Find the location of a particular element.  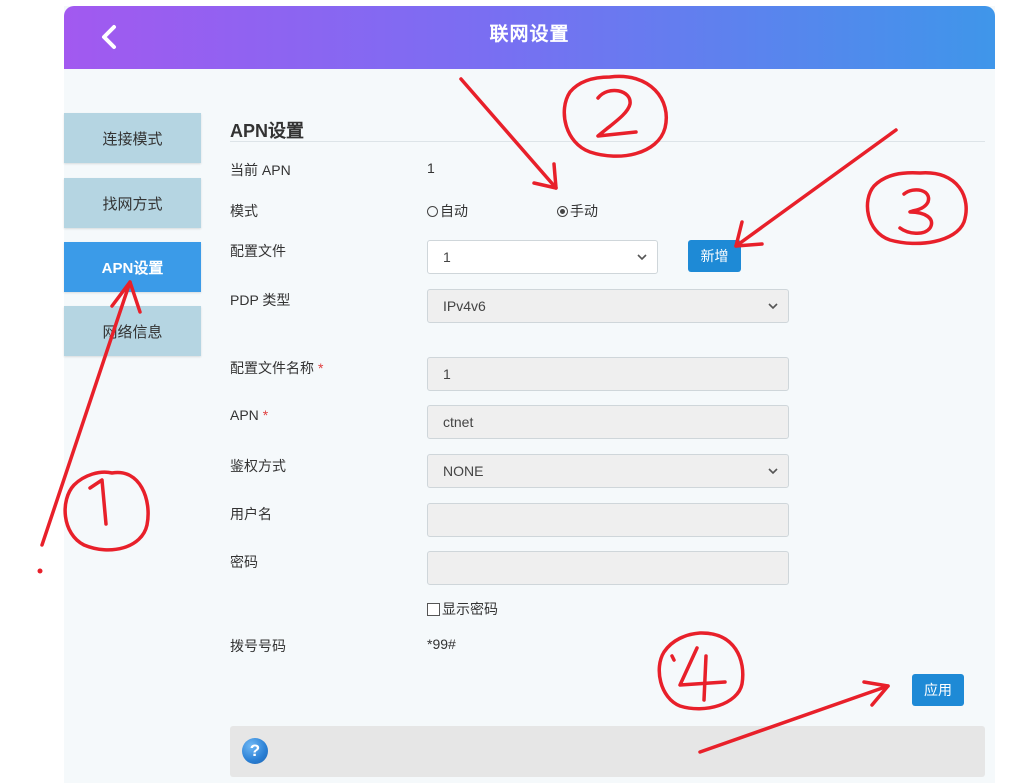

apn-value: ctnet is located at coordinates (458, 422).